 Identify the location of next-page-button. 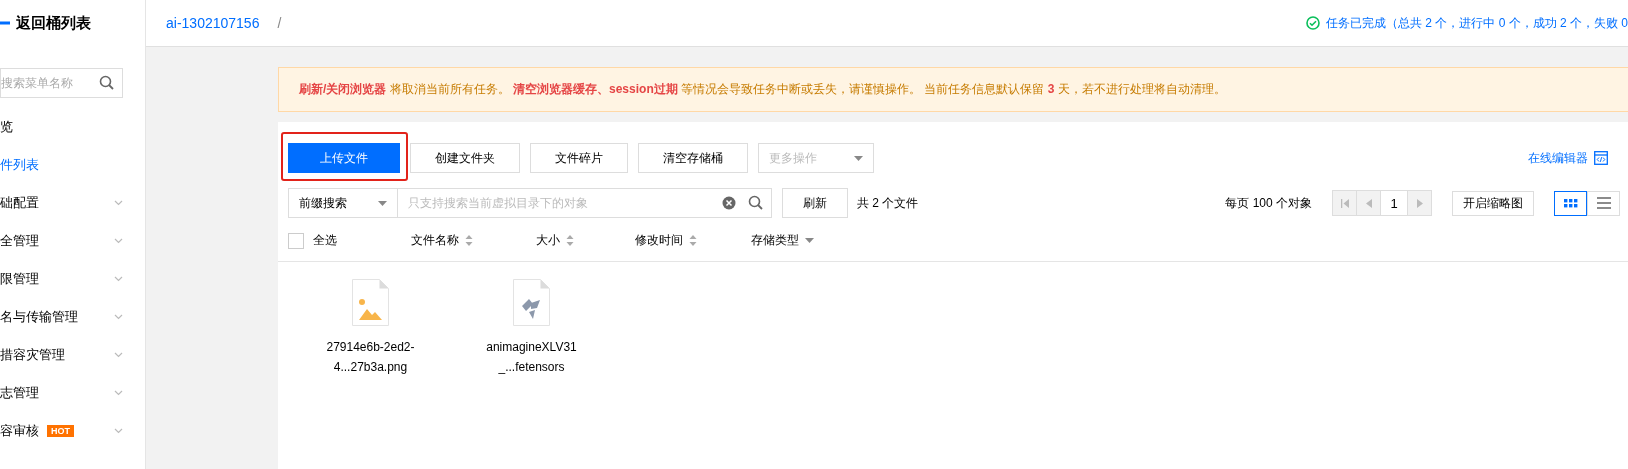
(1419, 203).